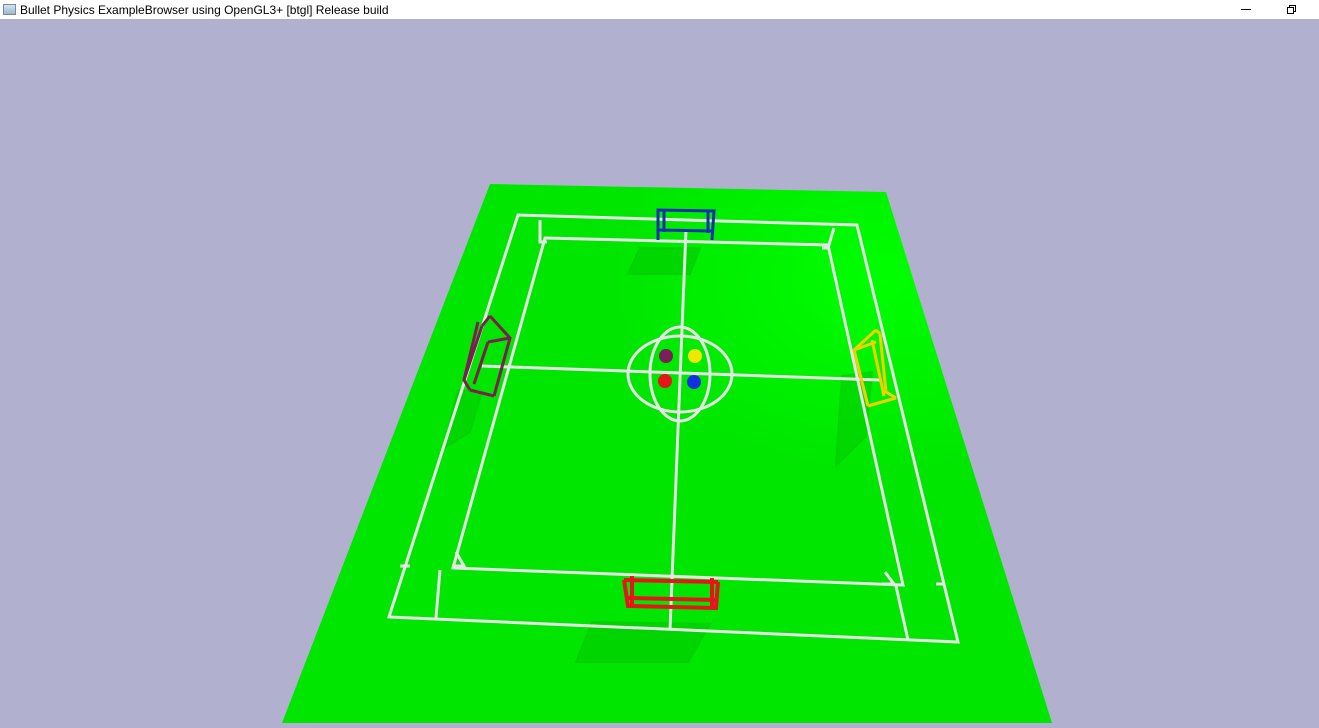 Image resolution: width=1319 pixels, height=728 pixels. What do you see at coordinates (694, 382) in the screenshot?
I see `blue-ball` at bounding box center [694, 382].